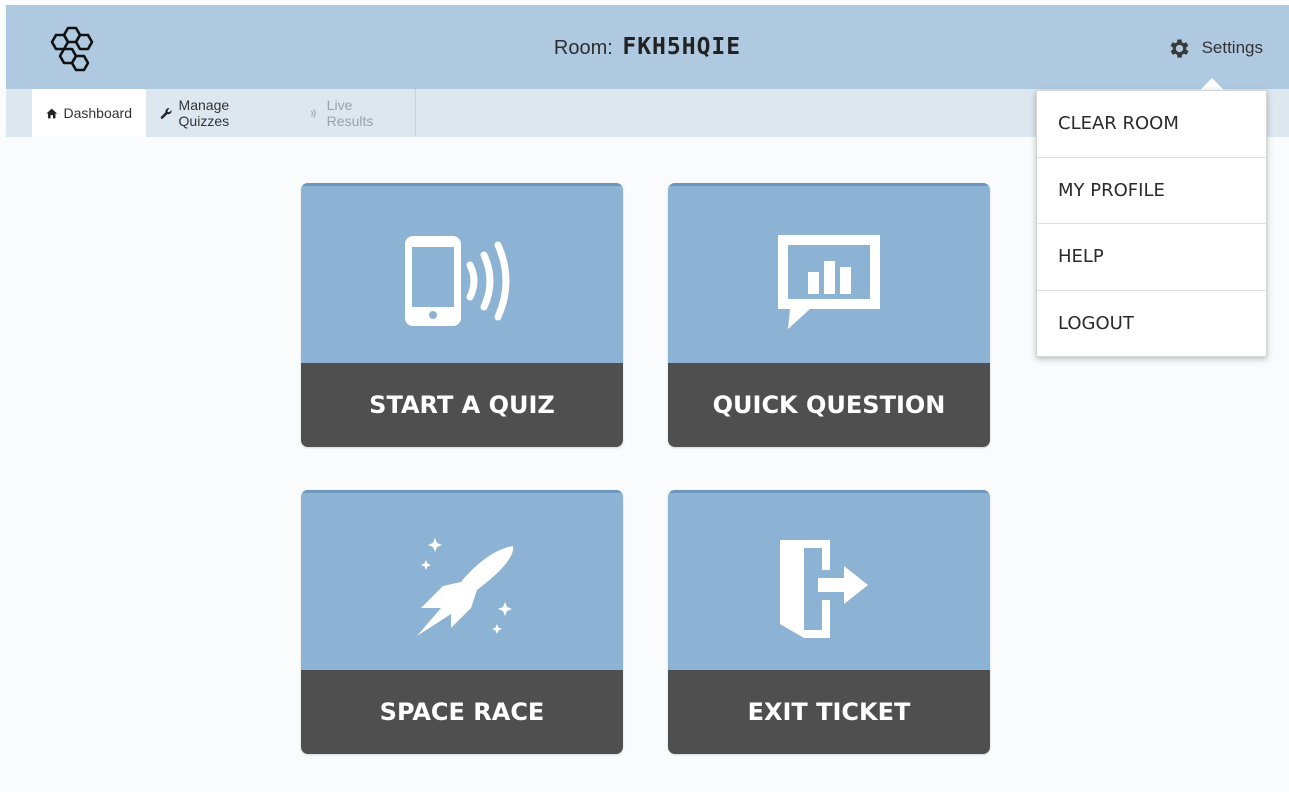 The image size is (1289, 792). Describe the element at coordinates (829, 405) in the screenshot. I see `tile-label: QUICK QUESTION` at that location.